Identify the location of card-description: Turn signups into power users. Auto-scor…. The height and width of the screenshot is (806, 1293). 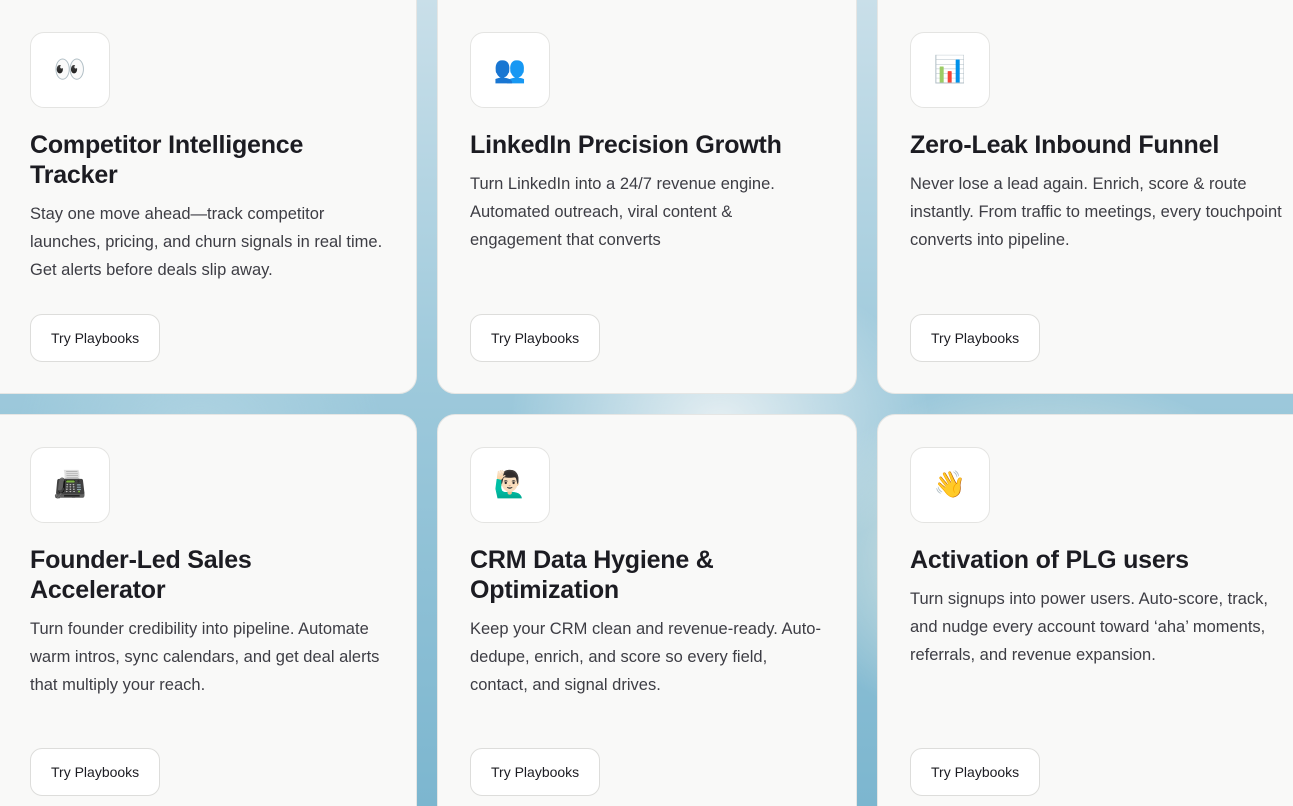
(1089, 627).